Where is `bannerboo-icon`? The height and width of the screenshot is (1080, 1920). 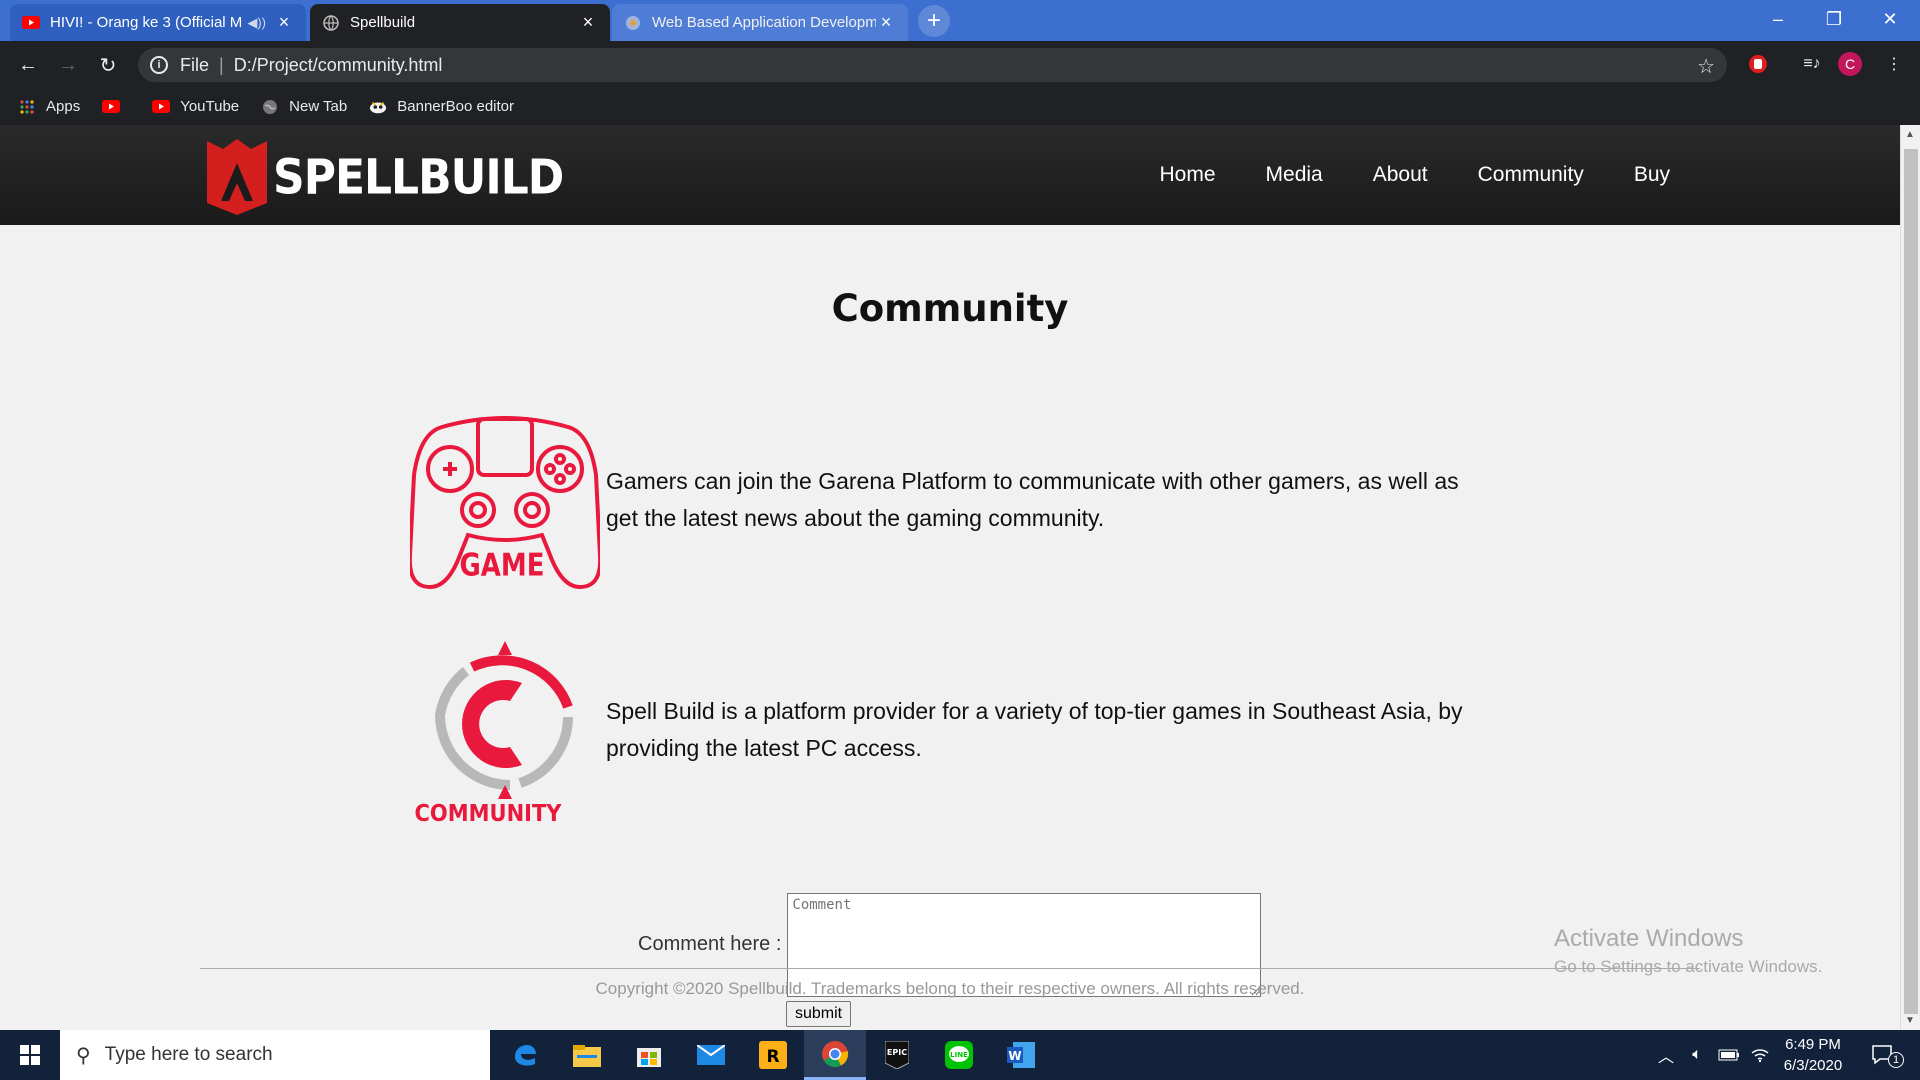 bannerboo-icon is located at coordinates (378, 107).